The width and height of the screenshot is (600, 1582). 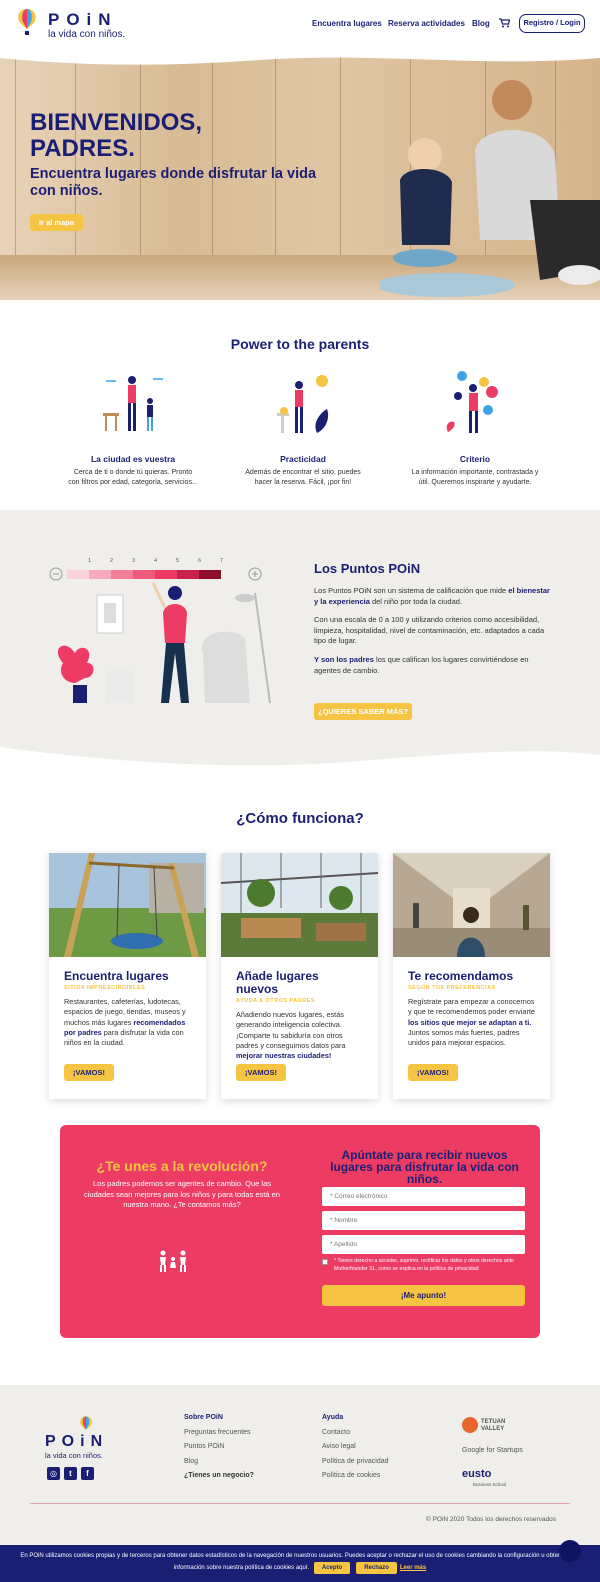 What do you see at coordinates (160, 635) in the screenshot?
I see `puntos-illustration` at bounding box center [160, 635].